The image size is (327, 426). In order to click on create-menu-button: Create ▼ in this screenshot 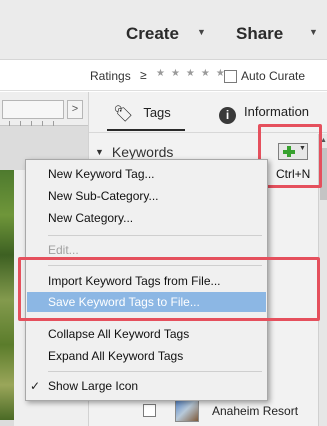, I will do `click(166, 34)`.